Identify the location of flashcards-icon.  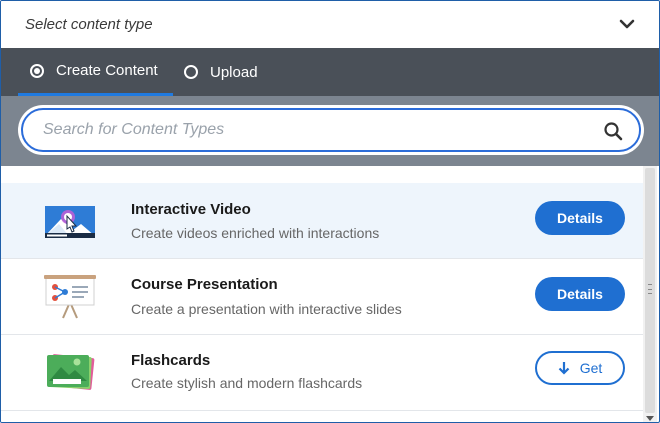
(71, 372).